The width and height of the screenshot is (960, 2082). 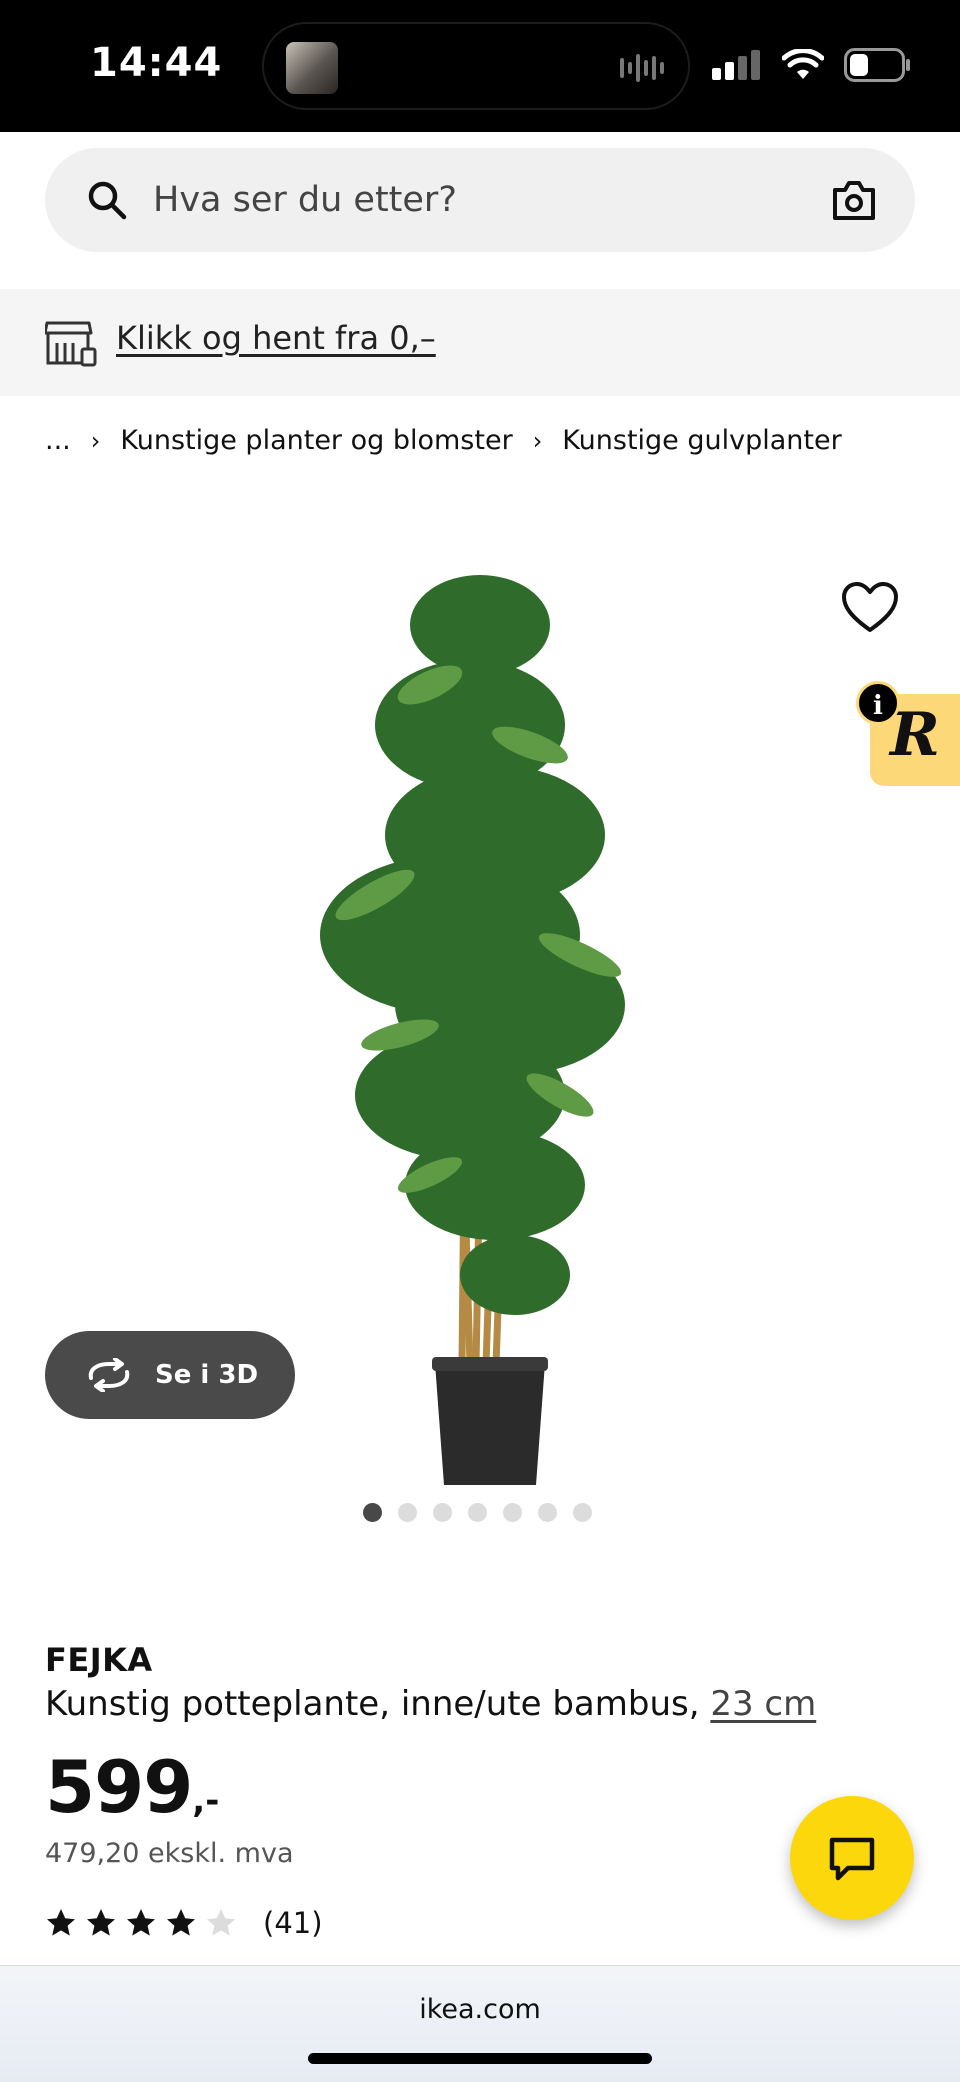 I want to click on heart-icon, so click(x=870, y=608).